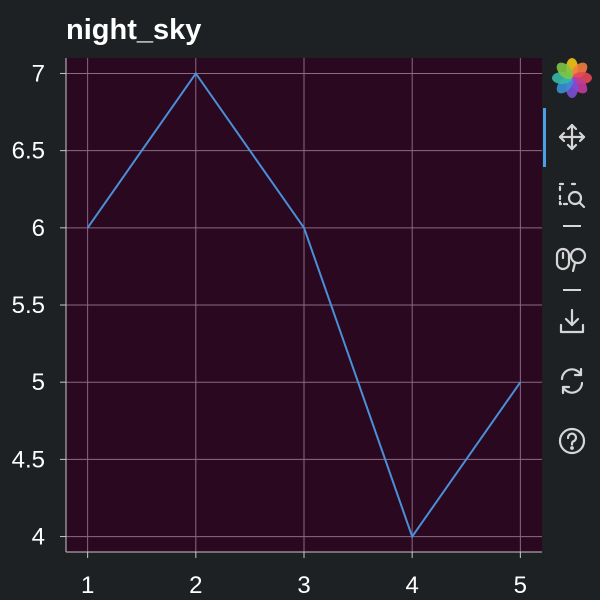 This screenshot has width=600, height=600. Describe the element at coordinates (87, 585) in the screenshot. I see `x-tick-label: 1` at that location.